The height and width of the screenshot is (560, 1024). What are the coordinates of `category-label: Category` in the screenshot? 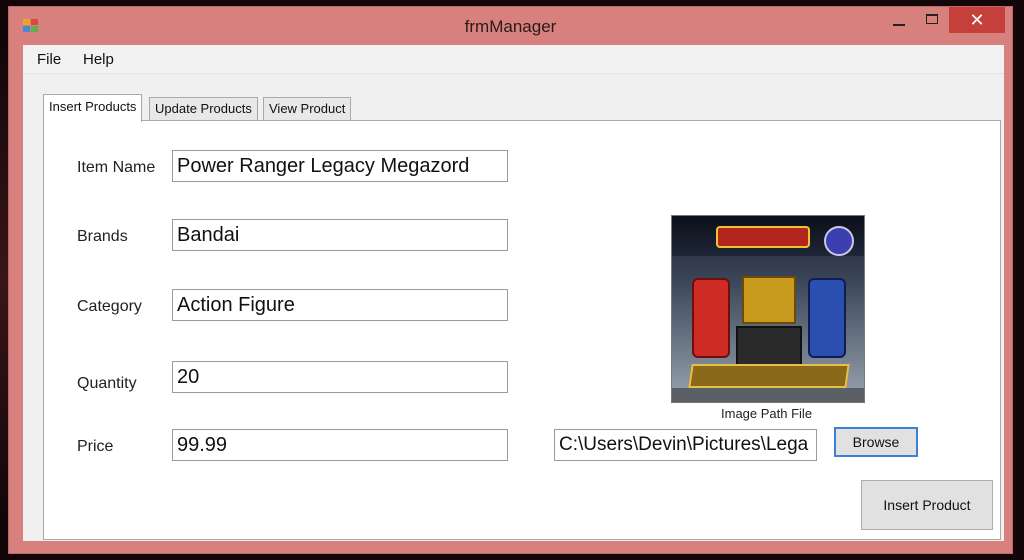 It's located at (109, 306).